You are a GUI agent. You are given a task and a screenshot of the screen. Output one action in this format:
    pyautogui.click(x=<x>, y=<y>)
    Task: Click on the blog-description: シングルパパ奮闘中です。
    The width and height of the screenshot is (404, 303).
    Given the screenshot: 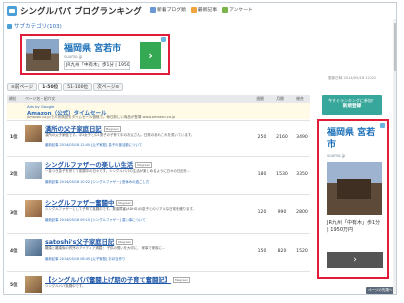 What is the action you would take?
    pyautogui.click(x=65, y=286)
    